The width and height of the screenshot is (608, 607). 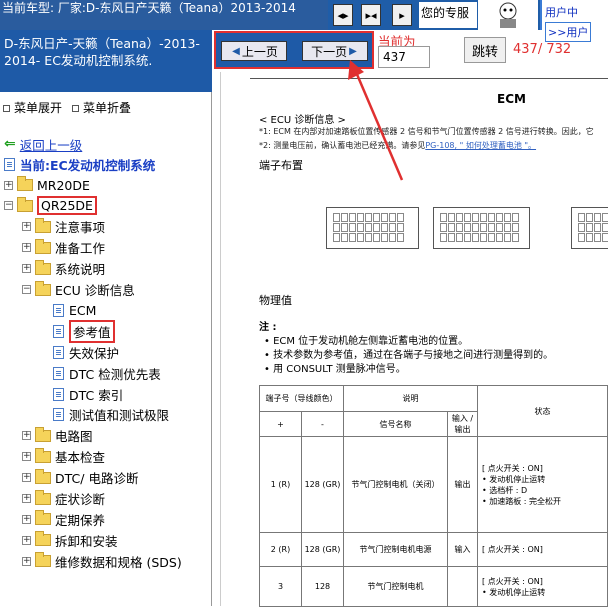 I want to click on back-link: ⇐ 返回上一级, so click(x=43, y=144).